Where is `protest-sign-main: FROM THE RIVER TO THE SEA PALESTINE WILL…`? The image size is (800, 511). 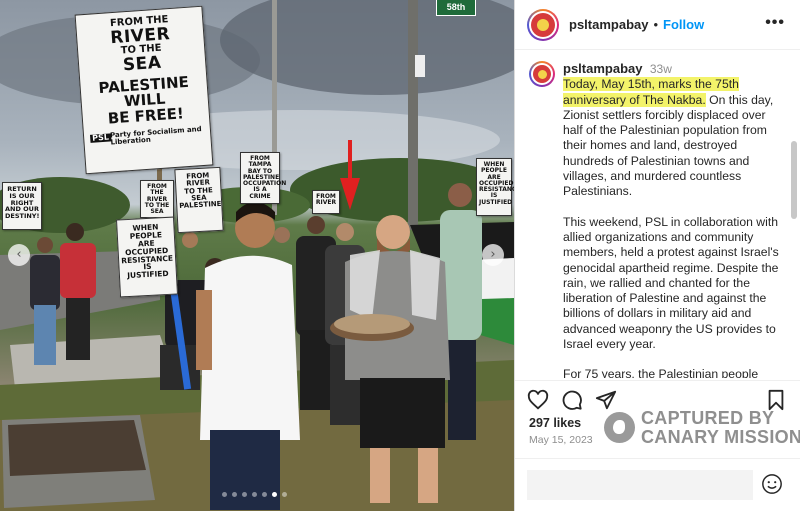
protest-sign-main: FROM THE RIVER TO THE SEA PALESTINE WILL… is located at coordinates (144, 90).